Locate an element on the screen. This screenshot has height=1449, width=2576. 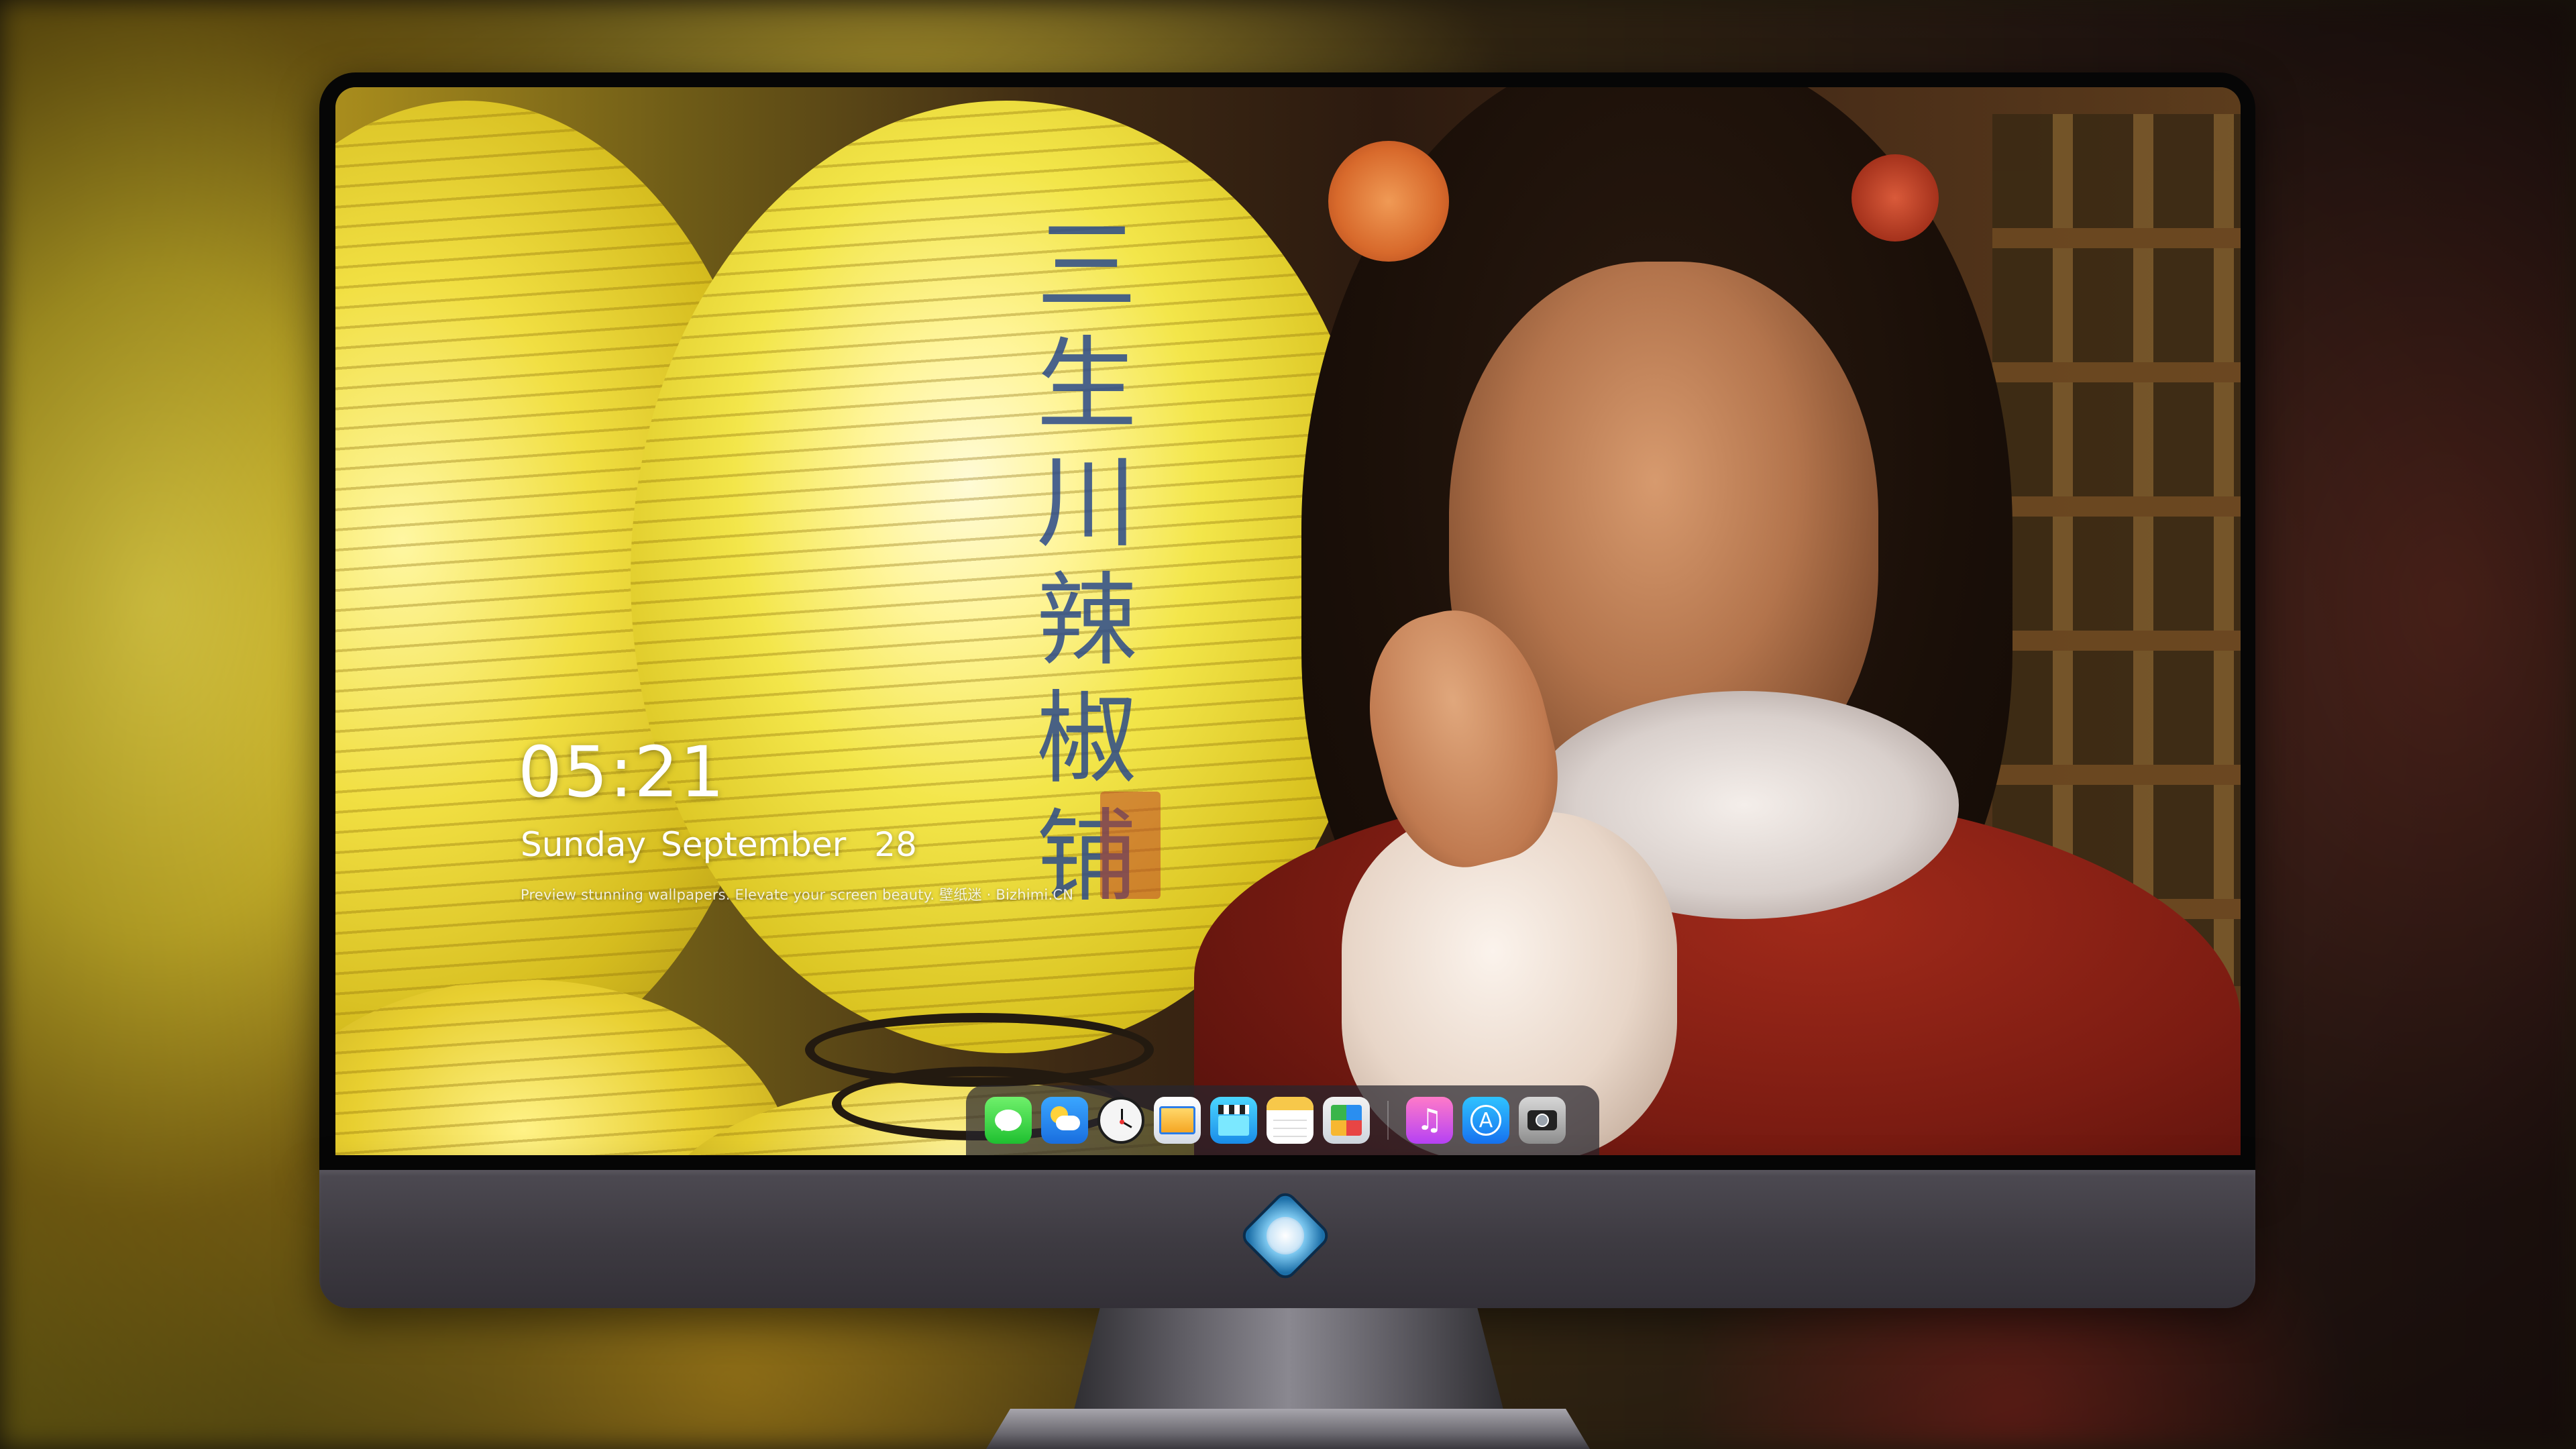
lantern-char: 三 is located at coordinates (1086, 267).